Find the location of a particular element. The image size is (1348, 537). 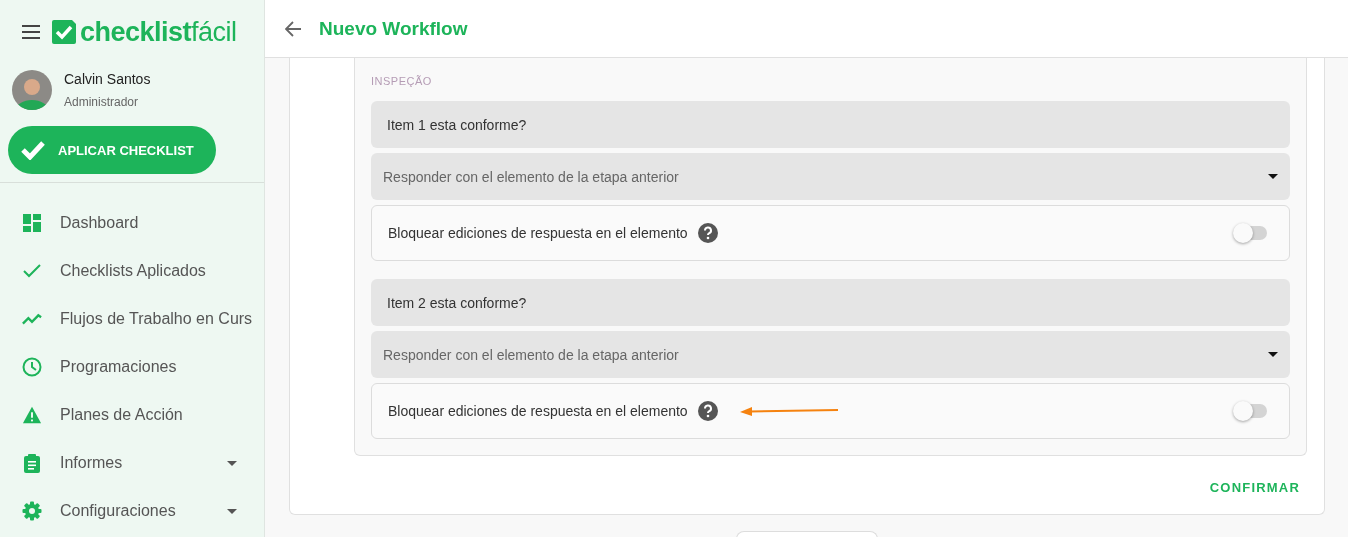

check-icon is located at coordinates (33, 150).